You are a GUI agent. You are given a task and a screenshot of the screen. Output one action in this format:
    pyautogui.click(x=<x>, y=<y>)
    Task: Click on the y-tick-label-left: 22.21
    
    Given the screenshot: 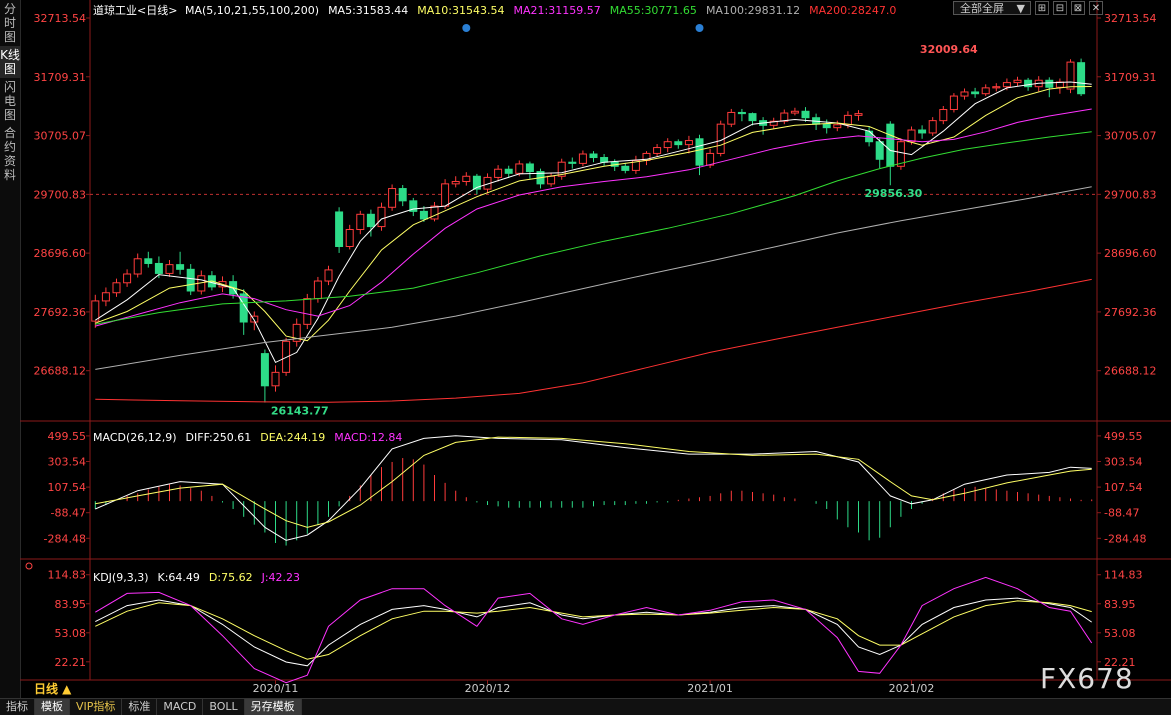 What is the action you would take?
    pyautogui.click(x=71, y=662)
    